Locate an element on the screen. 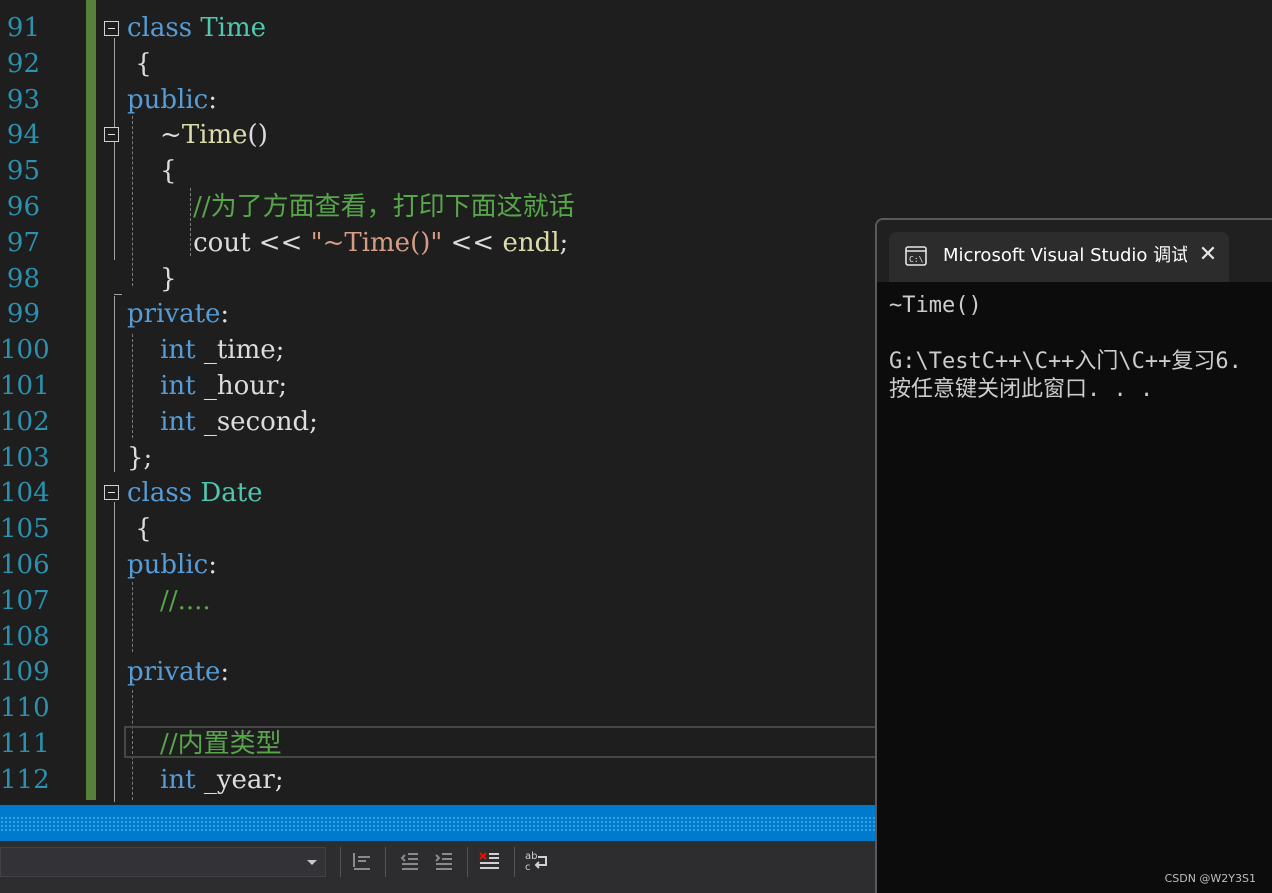  code-token: _second; is located at coordinates (256, 421).